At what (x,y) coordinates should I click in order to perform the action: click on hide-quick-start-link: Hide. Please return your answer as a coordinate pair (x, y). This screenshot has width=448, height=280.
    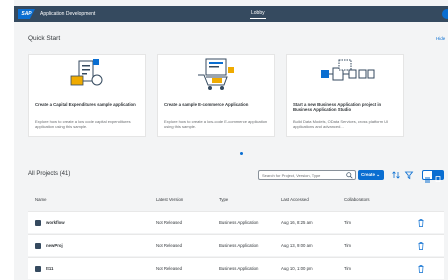
    Looking at the image, I should click on (440, 38).